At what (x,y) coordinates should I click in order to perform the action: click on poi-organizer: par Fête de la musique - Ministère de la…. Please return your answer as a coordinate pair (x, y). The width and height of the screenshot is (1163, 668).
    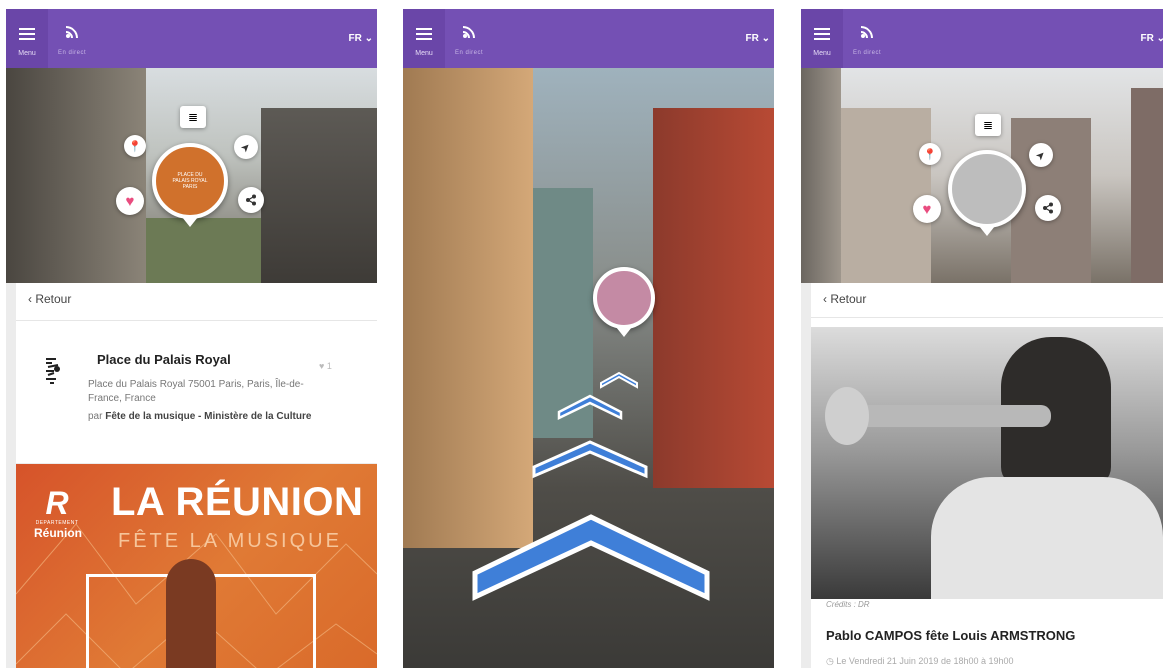
    Looking at the image, I should click on (200, 416).